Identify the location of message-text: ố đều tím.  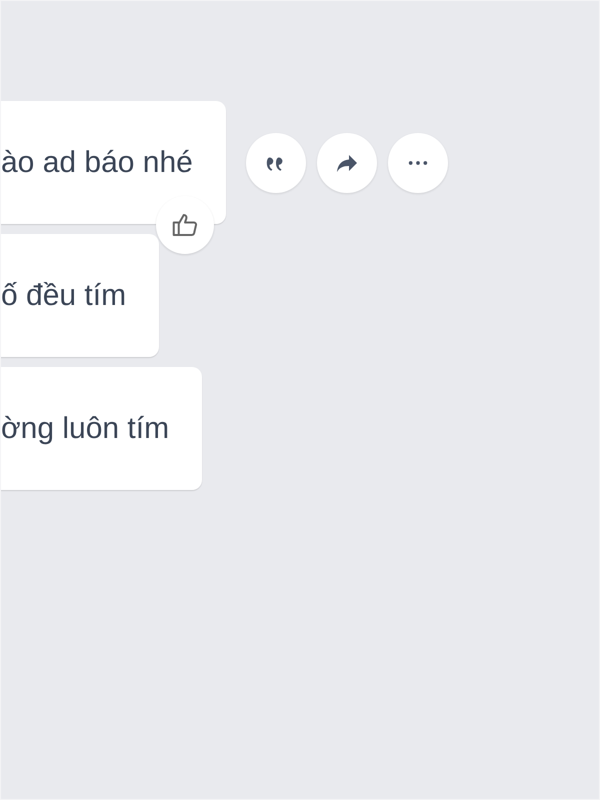
(63, 295).